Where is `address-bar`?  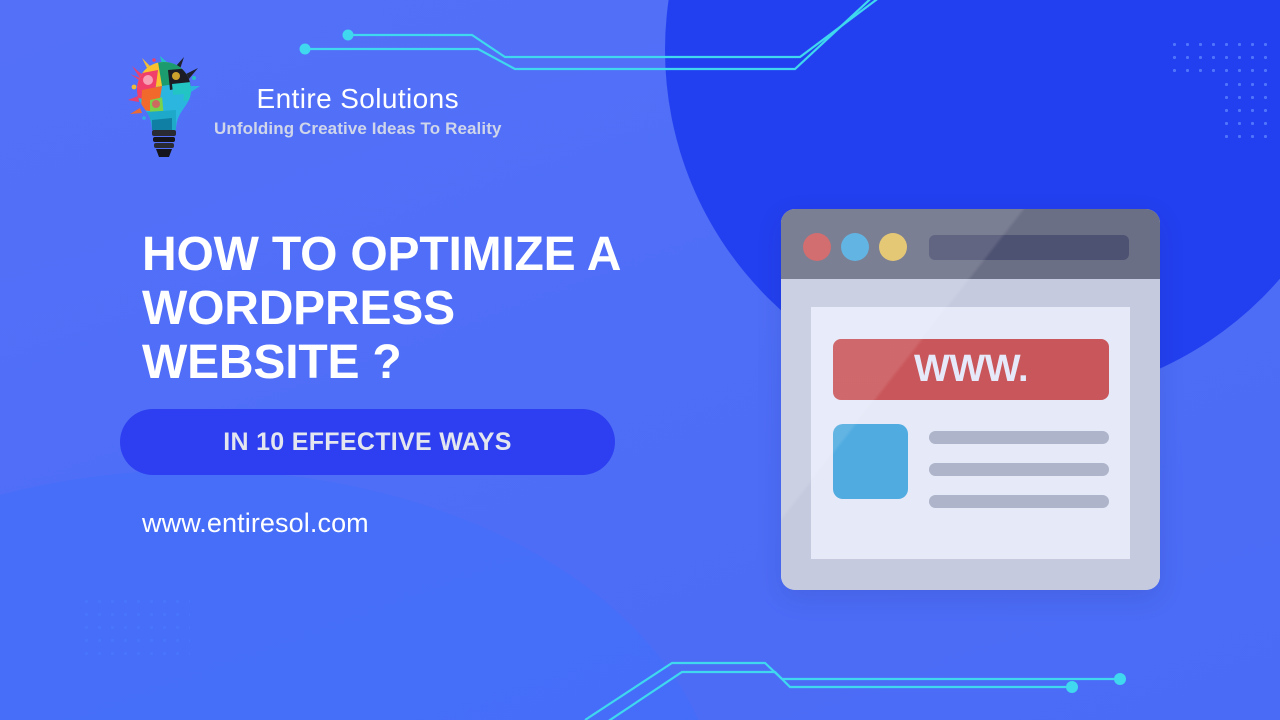
address-bar is located at coordinates (1029, 247).